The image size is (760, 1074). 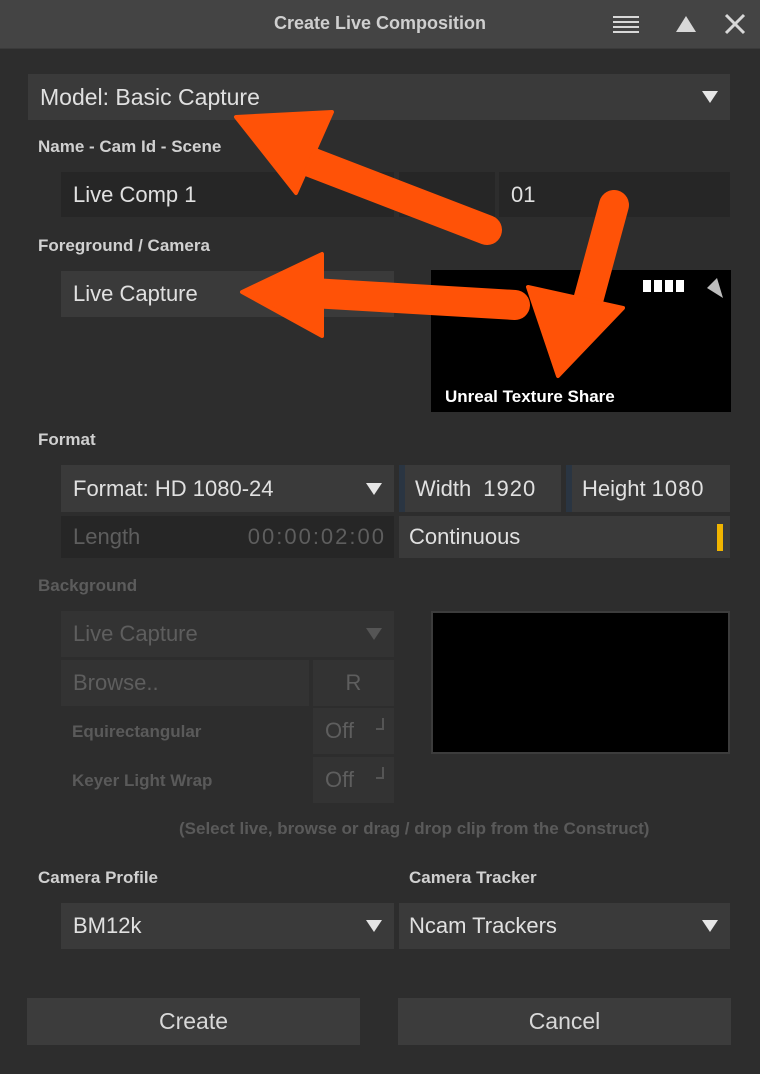 What do you see at coordinates (227, 926) in the screenshot?
I see `camera-profile-select: BM12k` at bounding box center [227, 926].